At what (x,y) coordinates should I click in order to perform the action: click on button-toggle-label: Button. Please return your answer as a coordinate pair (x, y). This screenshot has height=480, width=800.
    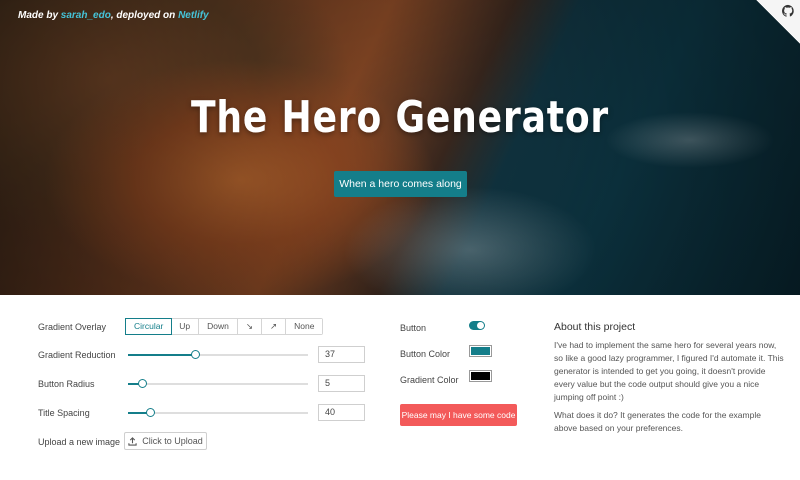
    Looking at the image, I should click on (413, 328).